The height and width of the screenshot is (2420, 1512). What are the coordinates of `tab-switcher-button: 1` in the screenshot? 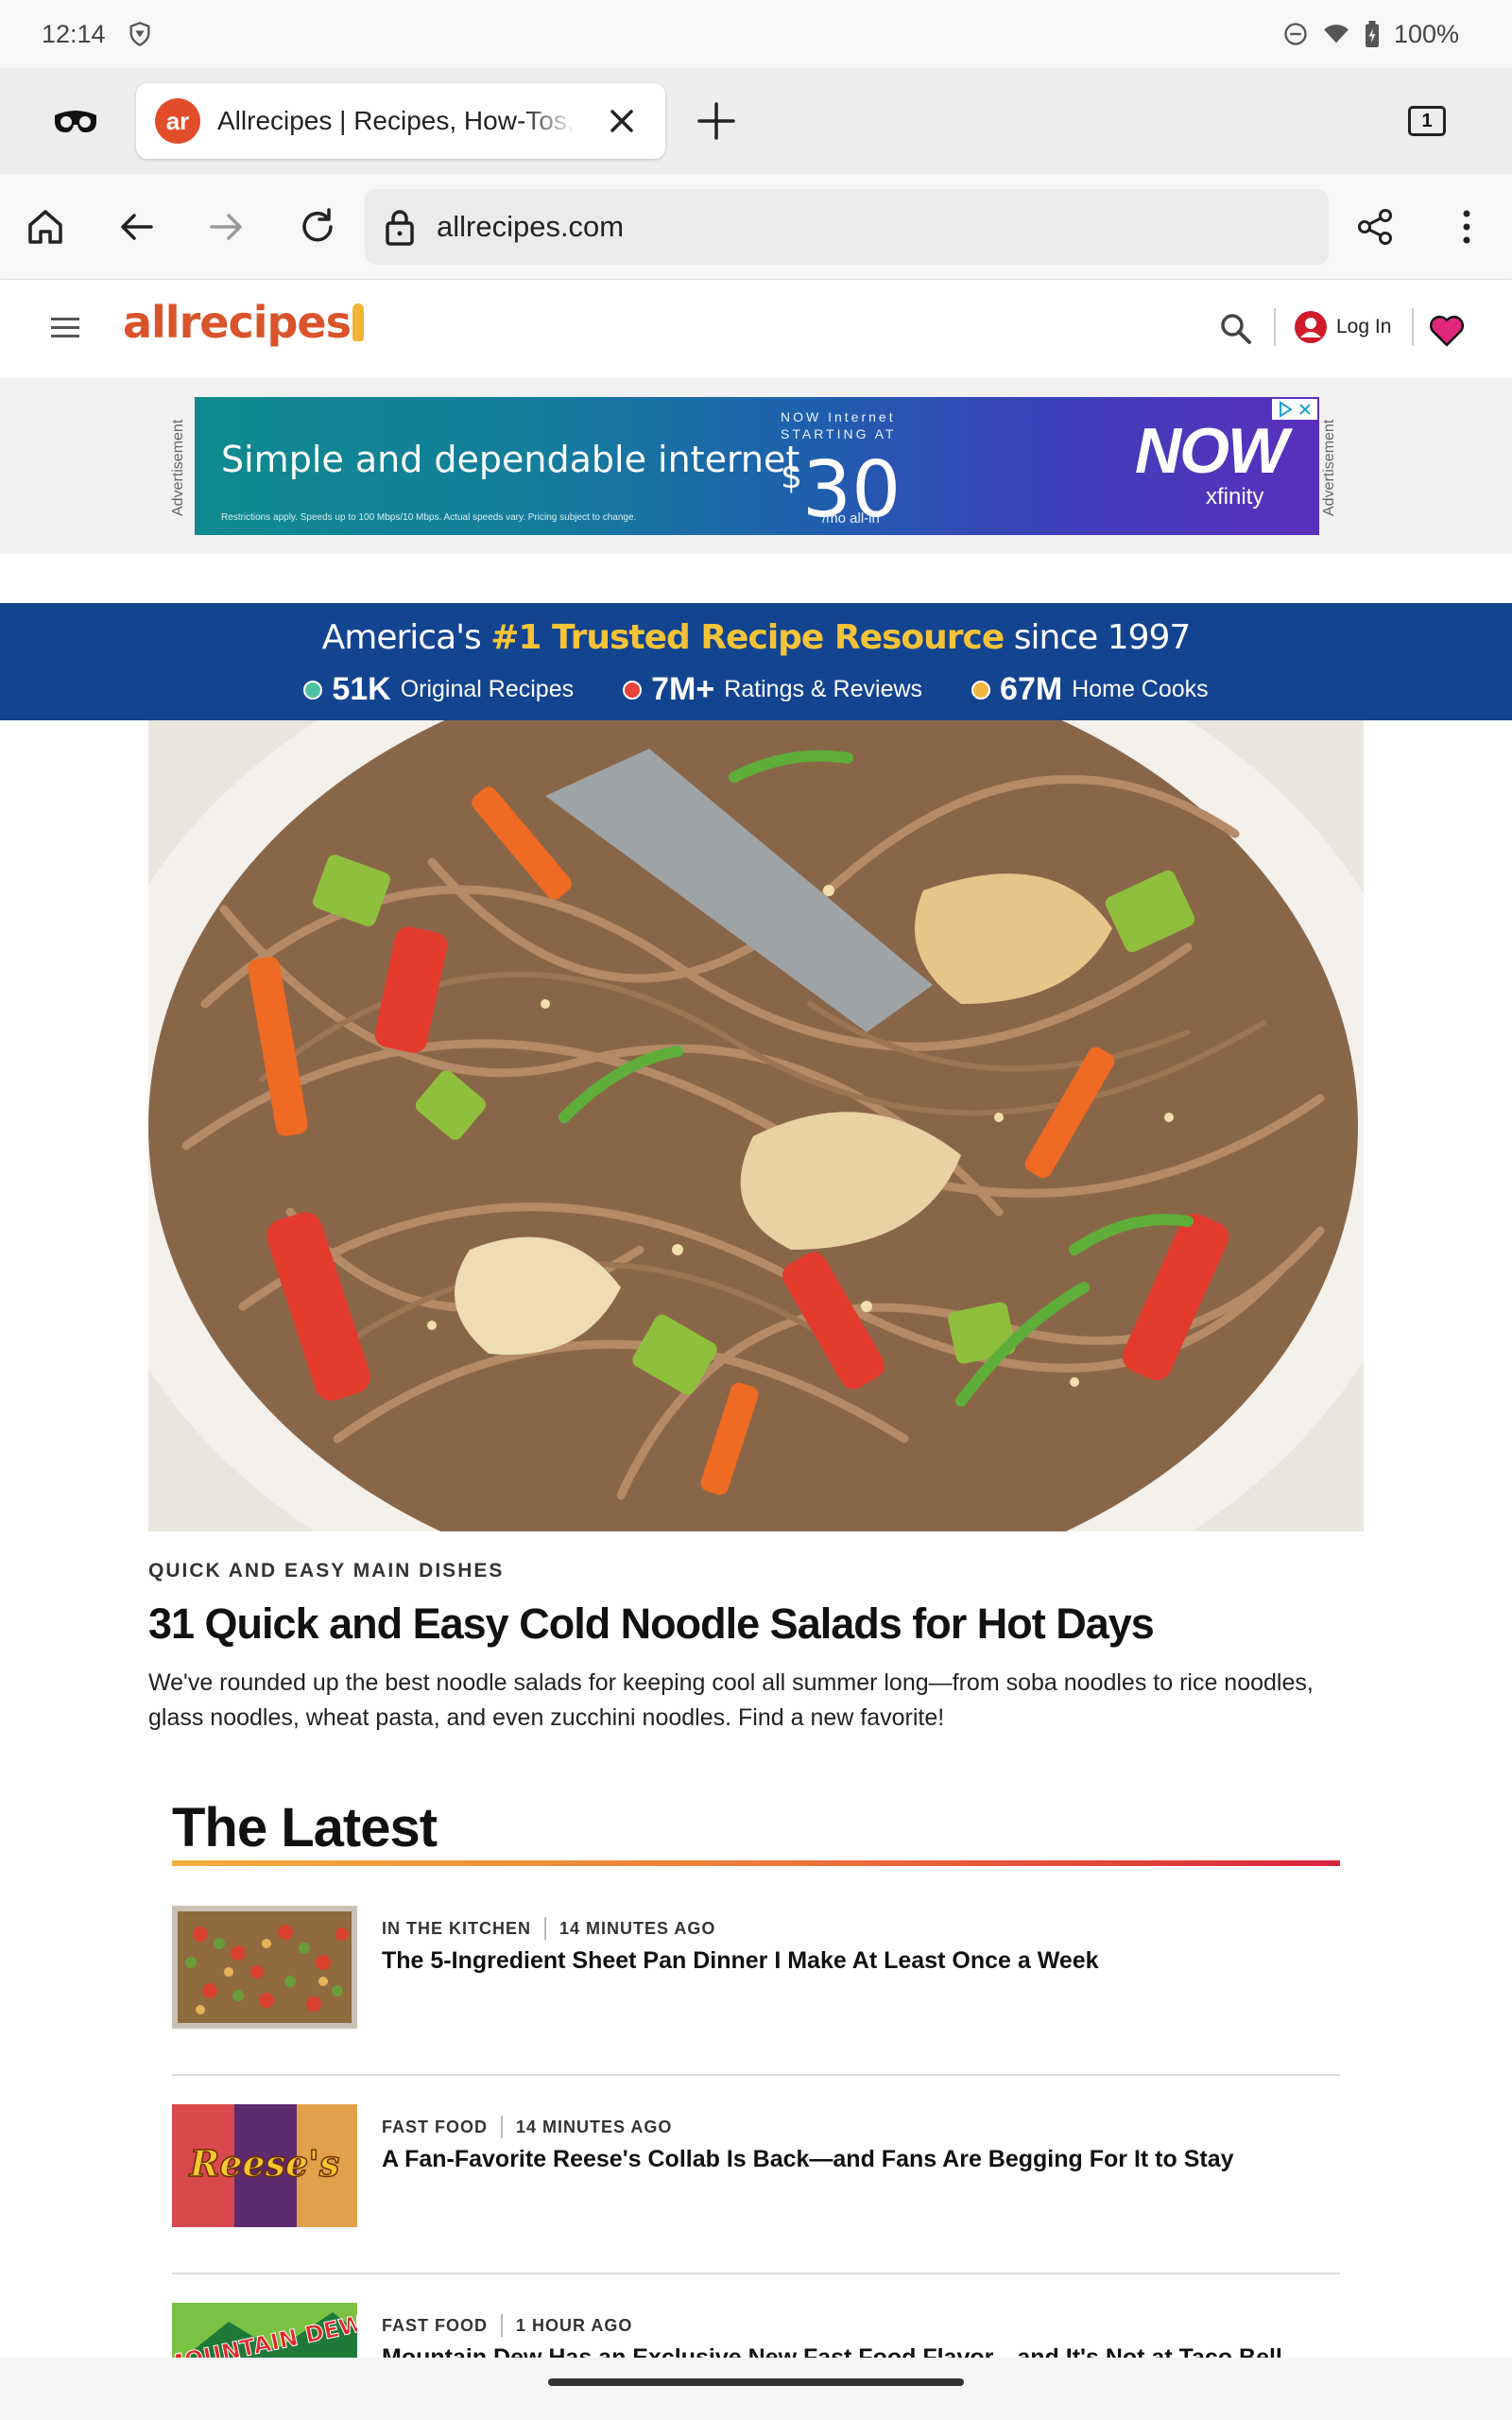 It's located at (1427, 121).